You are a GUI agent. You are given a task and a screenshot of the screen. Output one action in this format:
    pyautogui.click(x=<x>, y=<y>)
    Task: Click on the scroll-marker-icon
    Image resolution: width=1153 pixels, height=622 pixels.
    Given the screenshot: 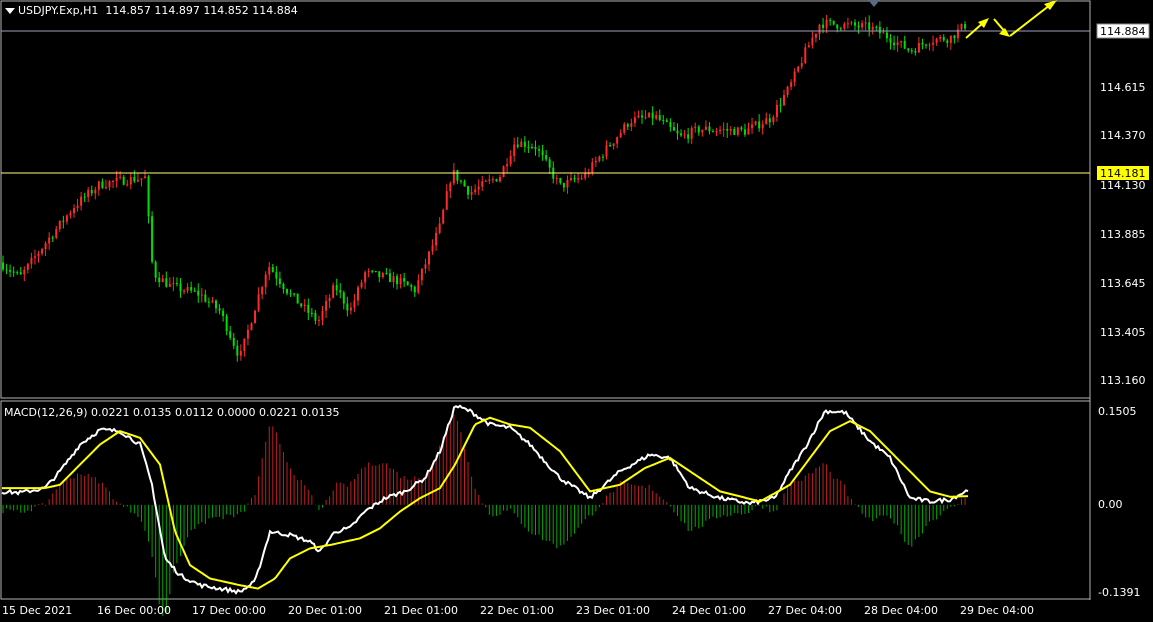 What is the action you would take?
    pyautogui.click(x=874, y=3)
    